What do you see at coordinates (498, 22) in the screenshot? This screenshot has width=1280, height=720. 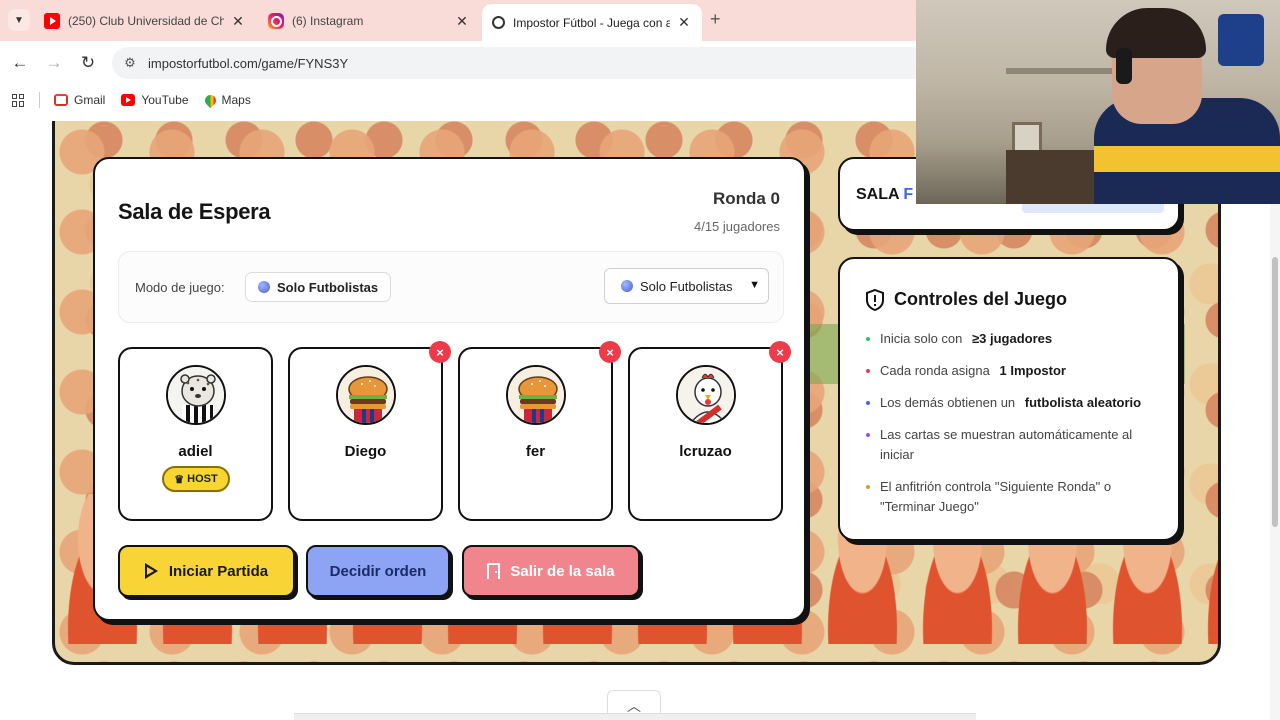 I see `soccer-ball-icon` at bounding box center [498, 22].